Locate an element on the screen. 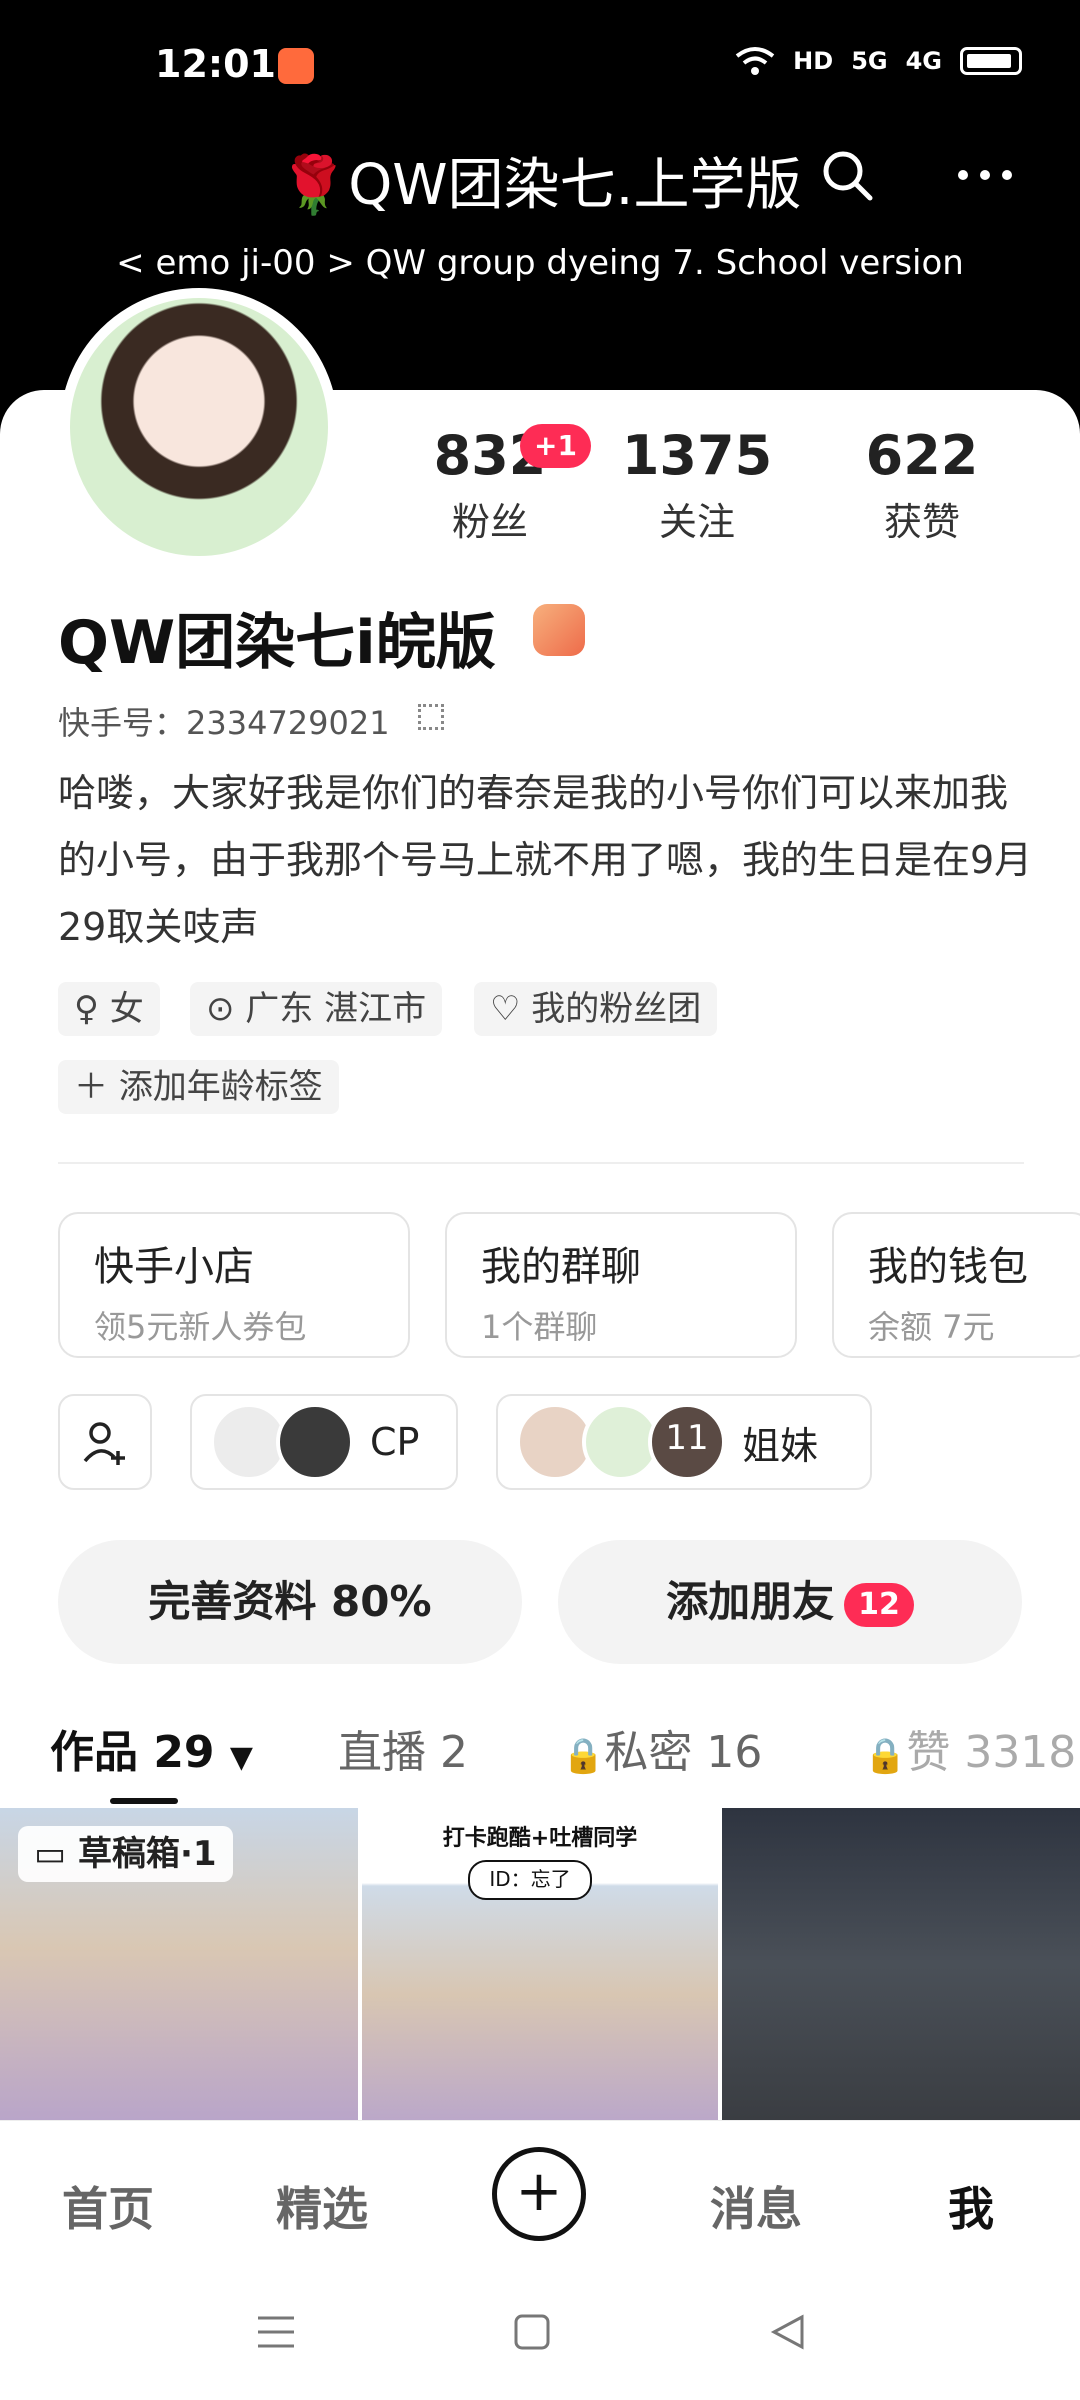  tab-works-label: 作品 29 is located at coordinates (132, 1752).